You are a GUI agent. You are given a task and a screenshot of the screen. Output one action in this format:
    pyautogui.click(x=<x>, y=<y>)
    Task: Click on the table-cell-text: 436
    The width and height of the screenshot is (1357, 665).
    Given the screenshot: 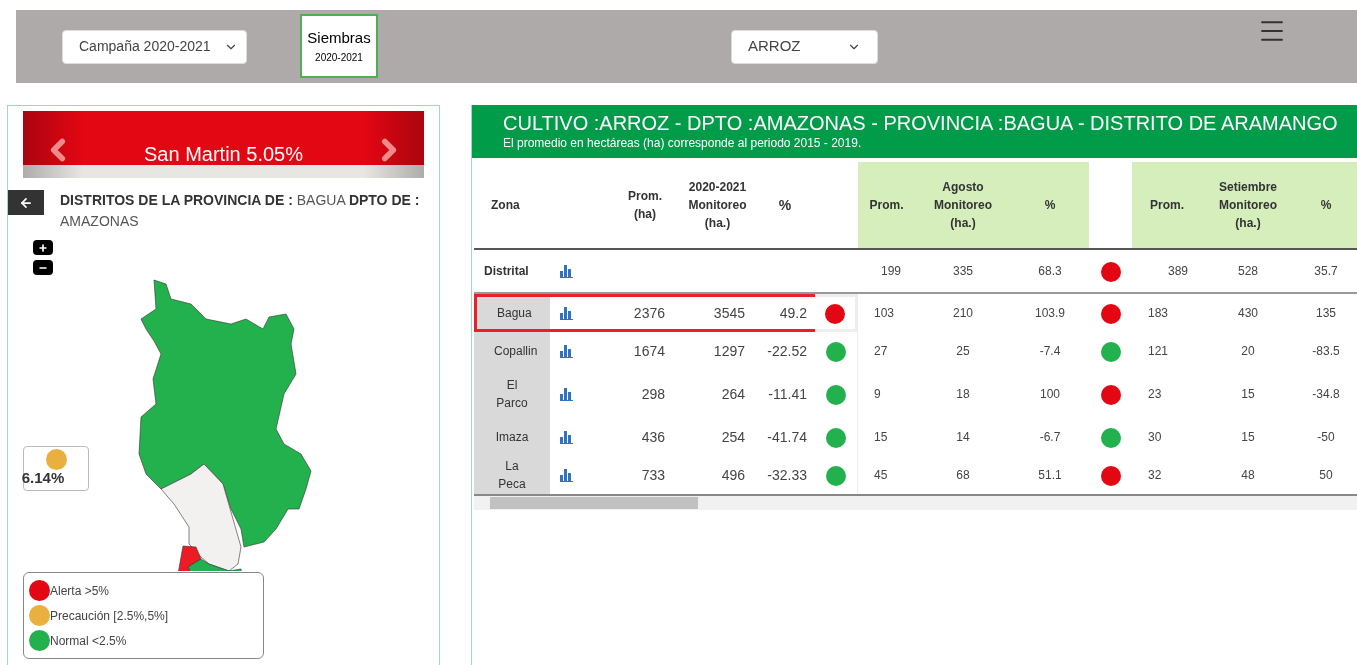 What is the action you would take?
    pyautogui.click(x=653, y=437)
    